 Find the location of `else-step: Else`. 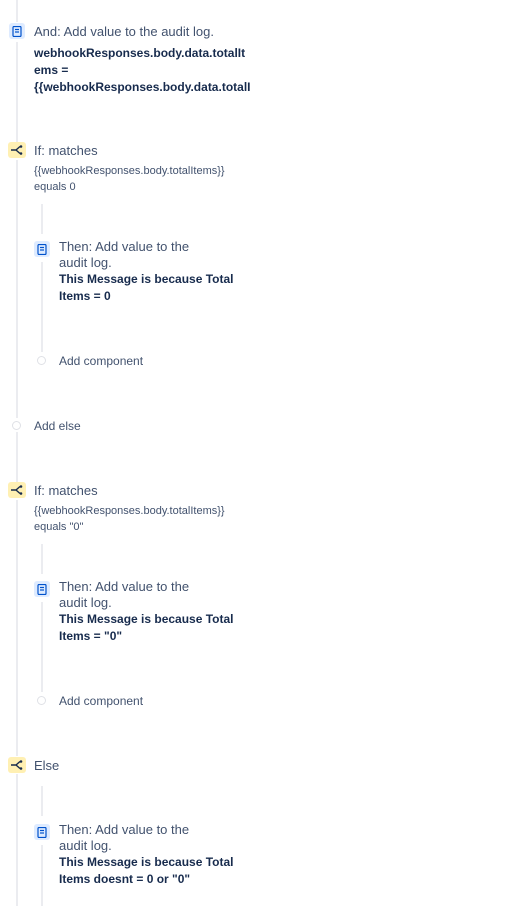

else-step: Else is located at coordinates (46, 766).